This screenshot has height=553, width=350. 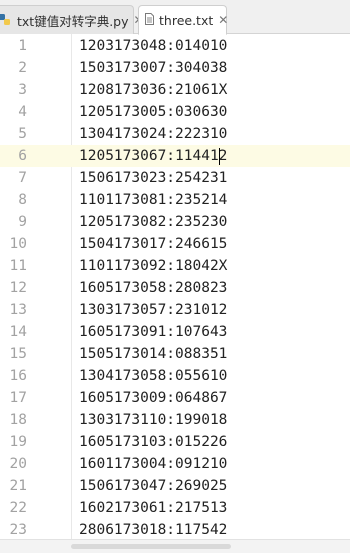 I want to click on editor-line: 5 1304173024:222310, so click(x=175, y=134).